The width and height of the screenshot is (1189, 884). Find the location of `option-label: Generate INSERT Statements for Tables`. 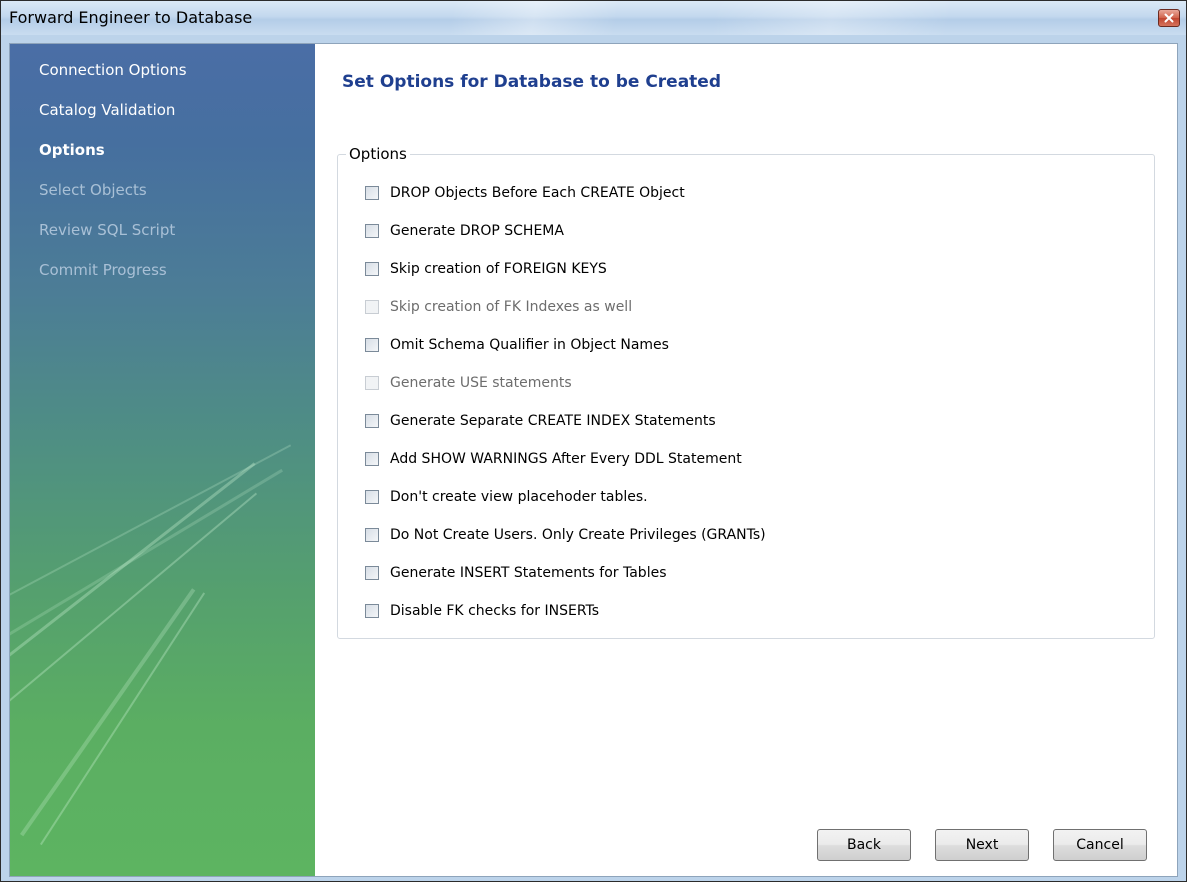

option-label: Generate INSERT Statements for Tables is located at coordinates (528, 573).